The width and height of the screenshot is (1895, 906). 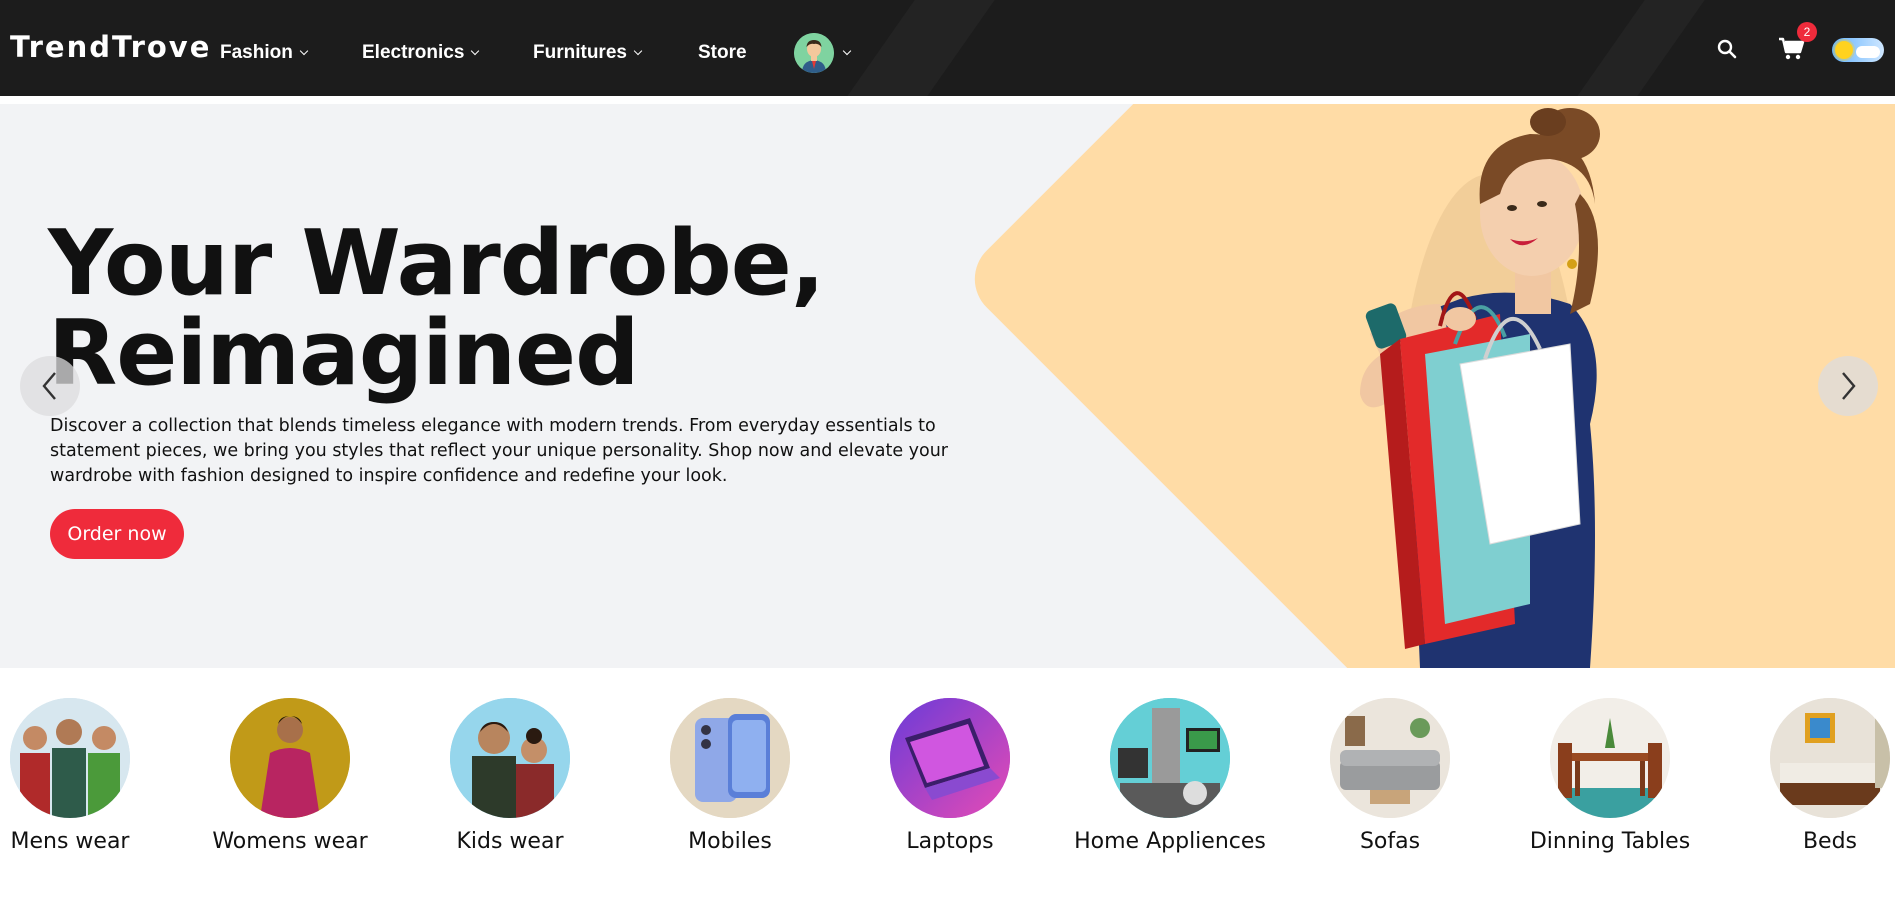 I want to click on category-kids-wear: Kids wear, so click(x=510, y=779).